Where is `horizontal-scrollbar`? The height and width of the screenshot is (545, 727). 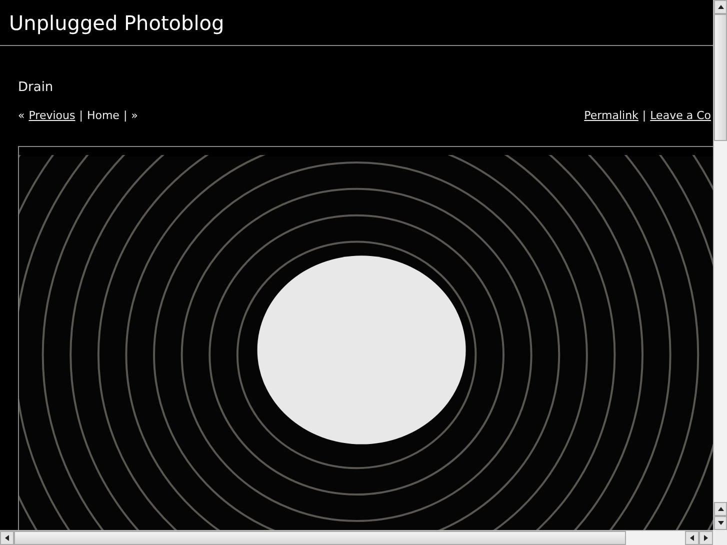
horizontal-scrollbar is located at coordinates (356, 537).